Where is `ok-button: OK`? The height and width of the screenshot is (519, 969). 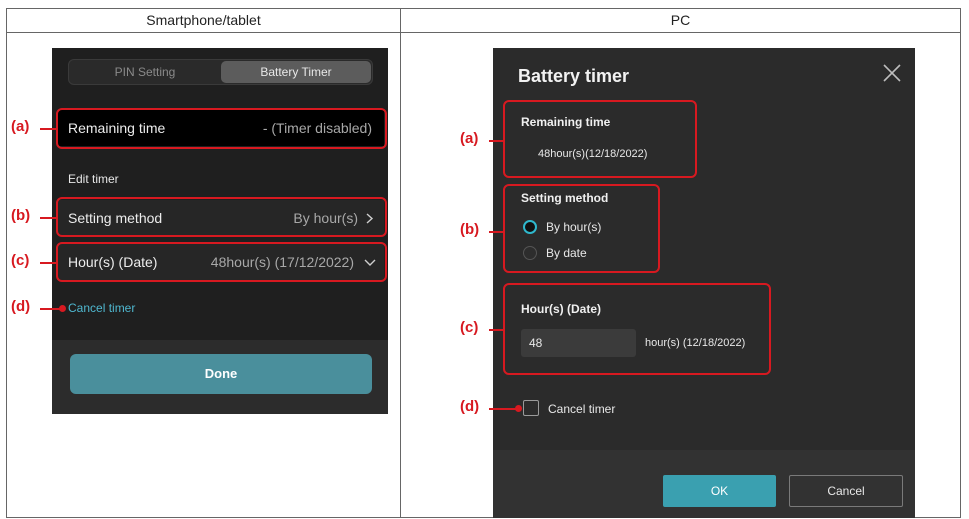
ok-button: OK is located at coordinates (719, 491).